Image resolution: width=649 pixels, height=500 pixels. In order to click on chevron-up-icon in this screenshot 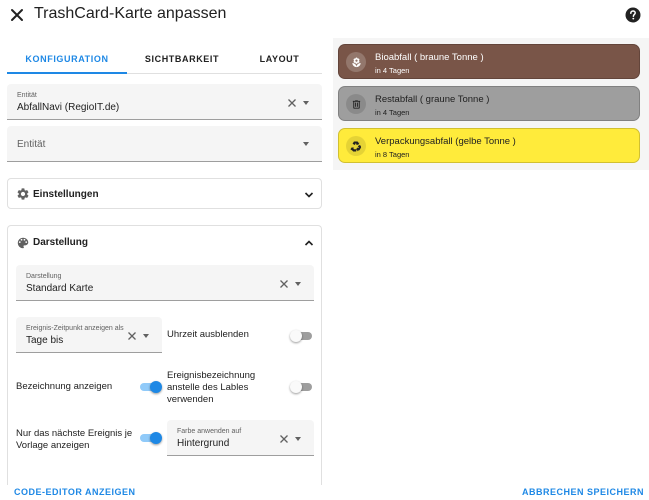, I will do `click(309, 243)`.